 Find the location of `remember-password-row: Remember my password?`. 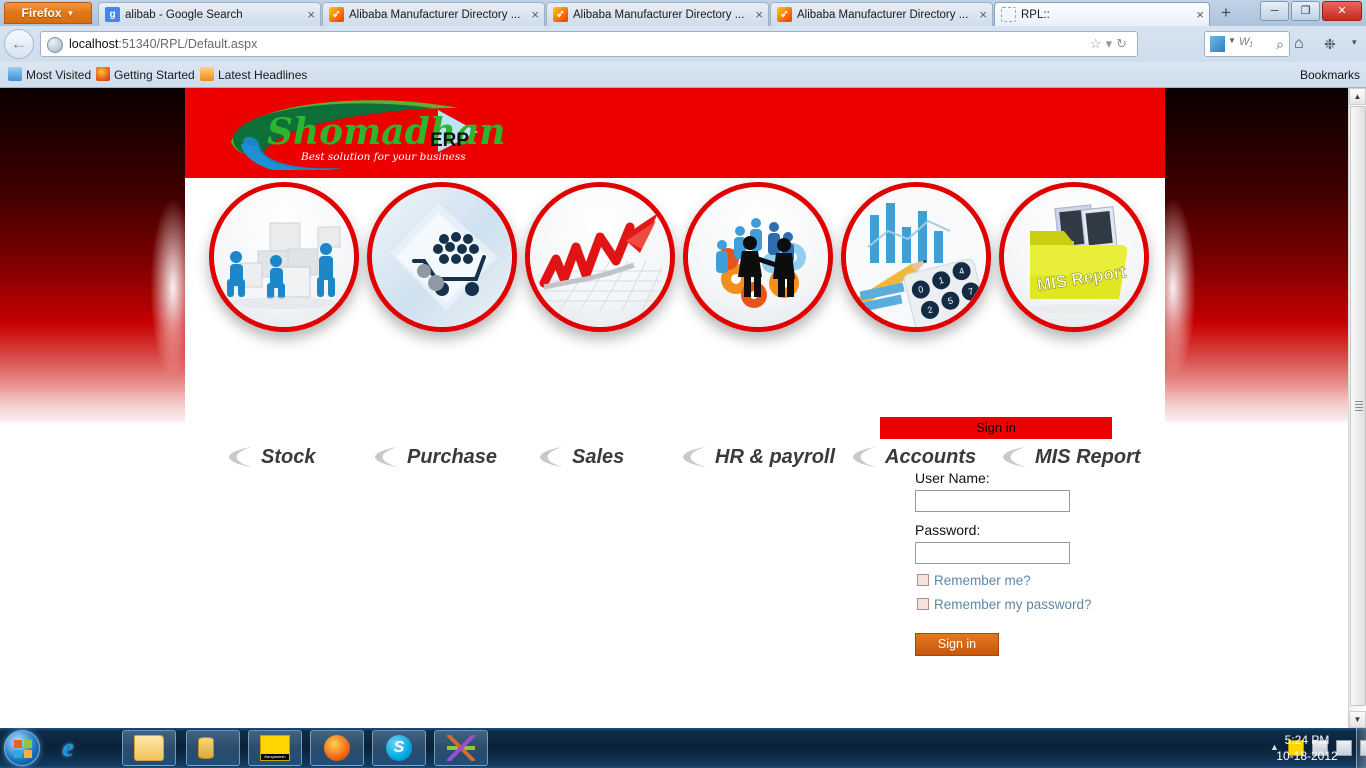

remember-password-row: Remember my password? is located at coordinates (1004, 604).